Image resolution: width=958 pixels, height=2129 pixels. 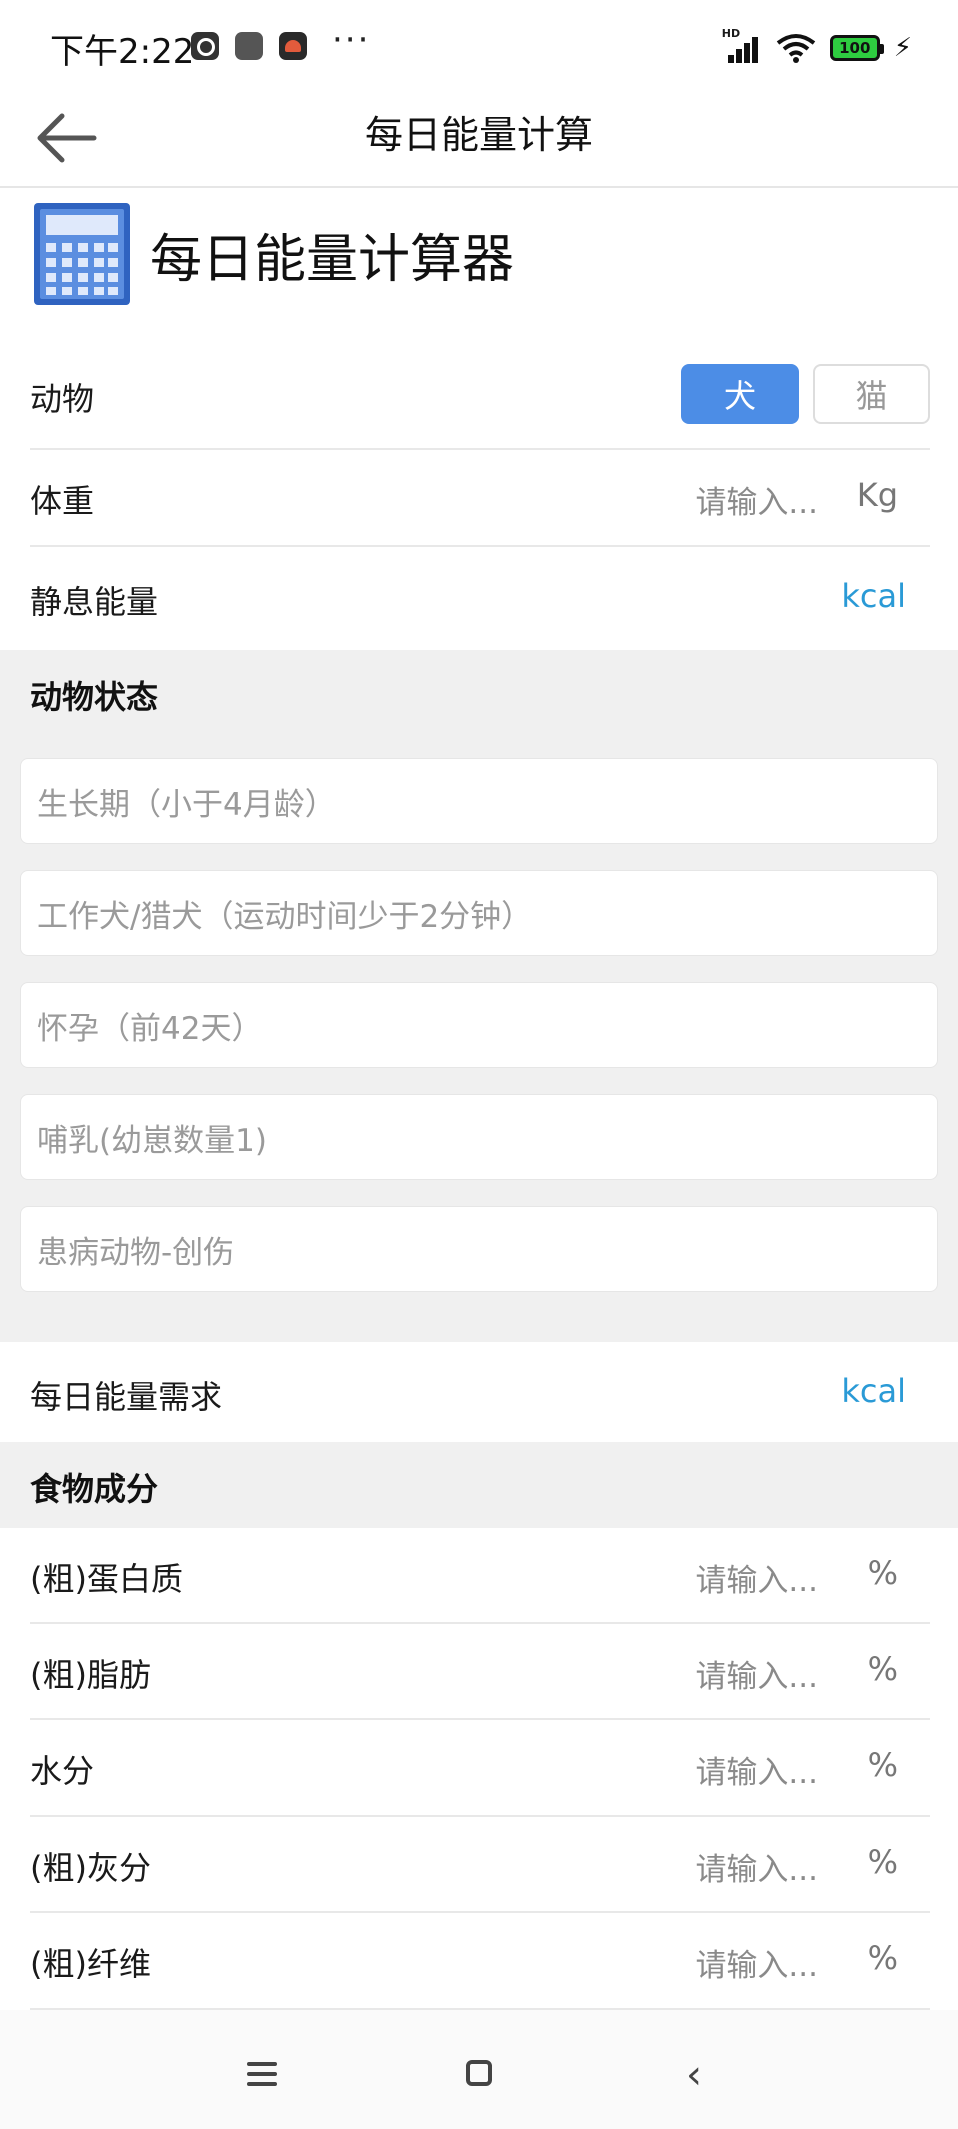 What do you see at coordinates (262, 2074) in the screenshot?
I see `menu-icon` at bounding box center [262, 2074].